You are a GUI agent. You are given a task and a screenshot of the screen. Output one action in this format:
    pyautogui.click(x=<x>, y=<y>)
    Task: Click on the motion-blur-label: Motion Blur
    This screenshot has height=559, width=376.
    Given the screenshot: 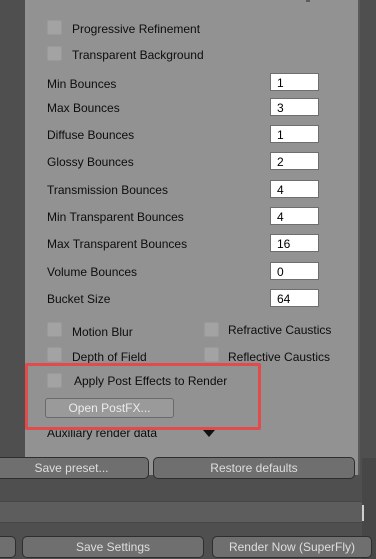 What is the action you would take?
    pyautogui.click(x=102, y=332)
    